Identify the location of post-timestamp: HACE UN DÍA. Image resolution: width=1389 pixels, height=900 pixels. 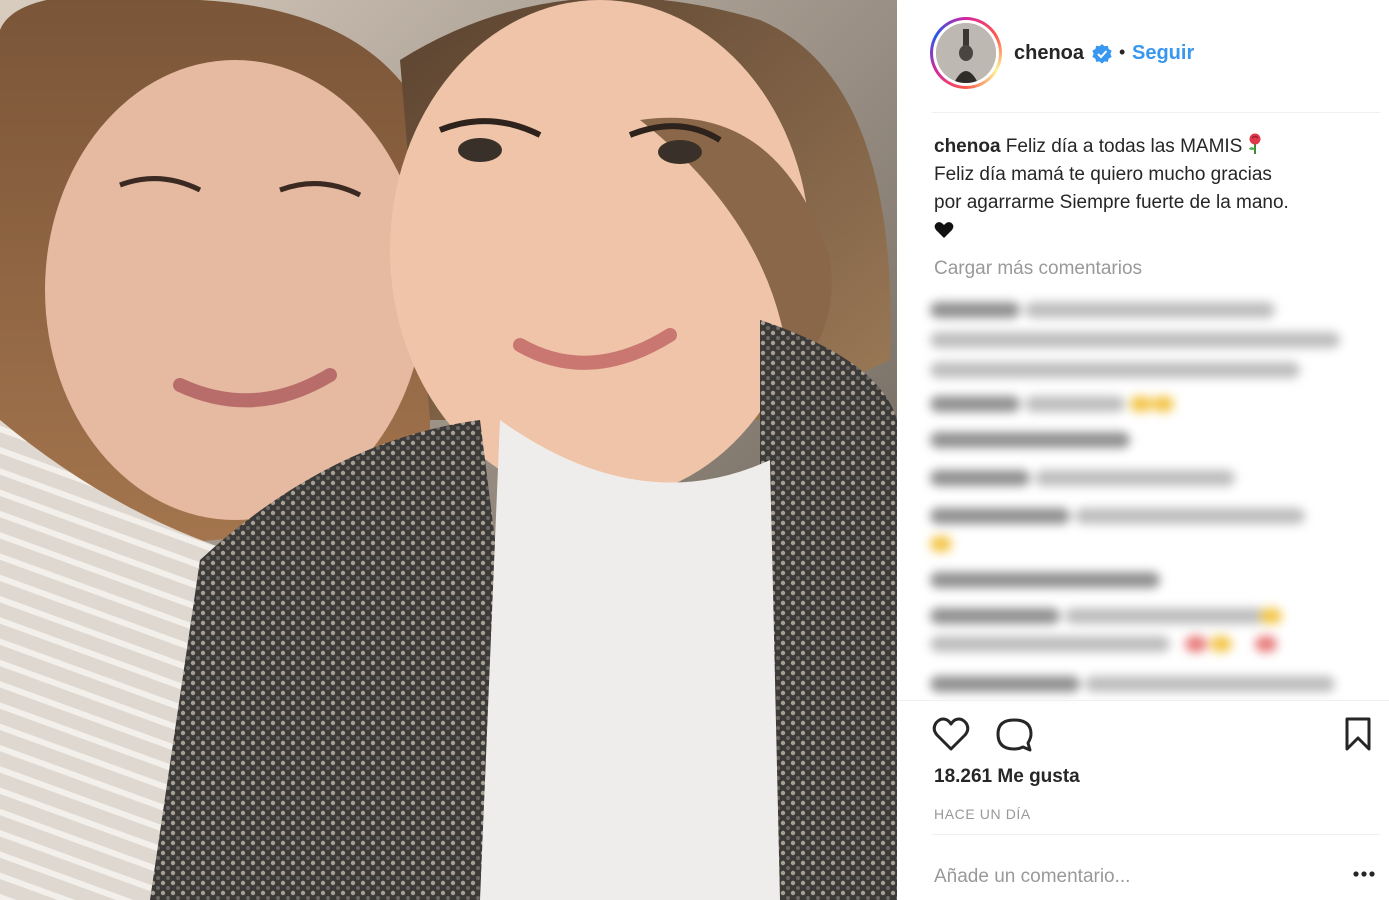
(982, 814).